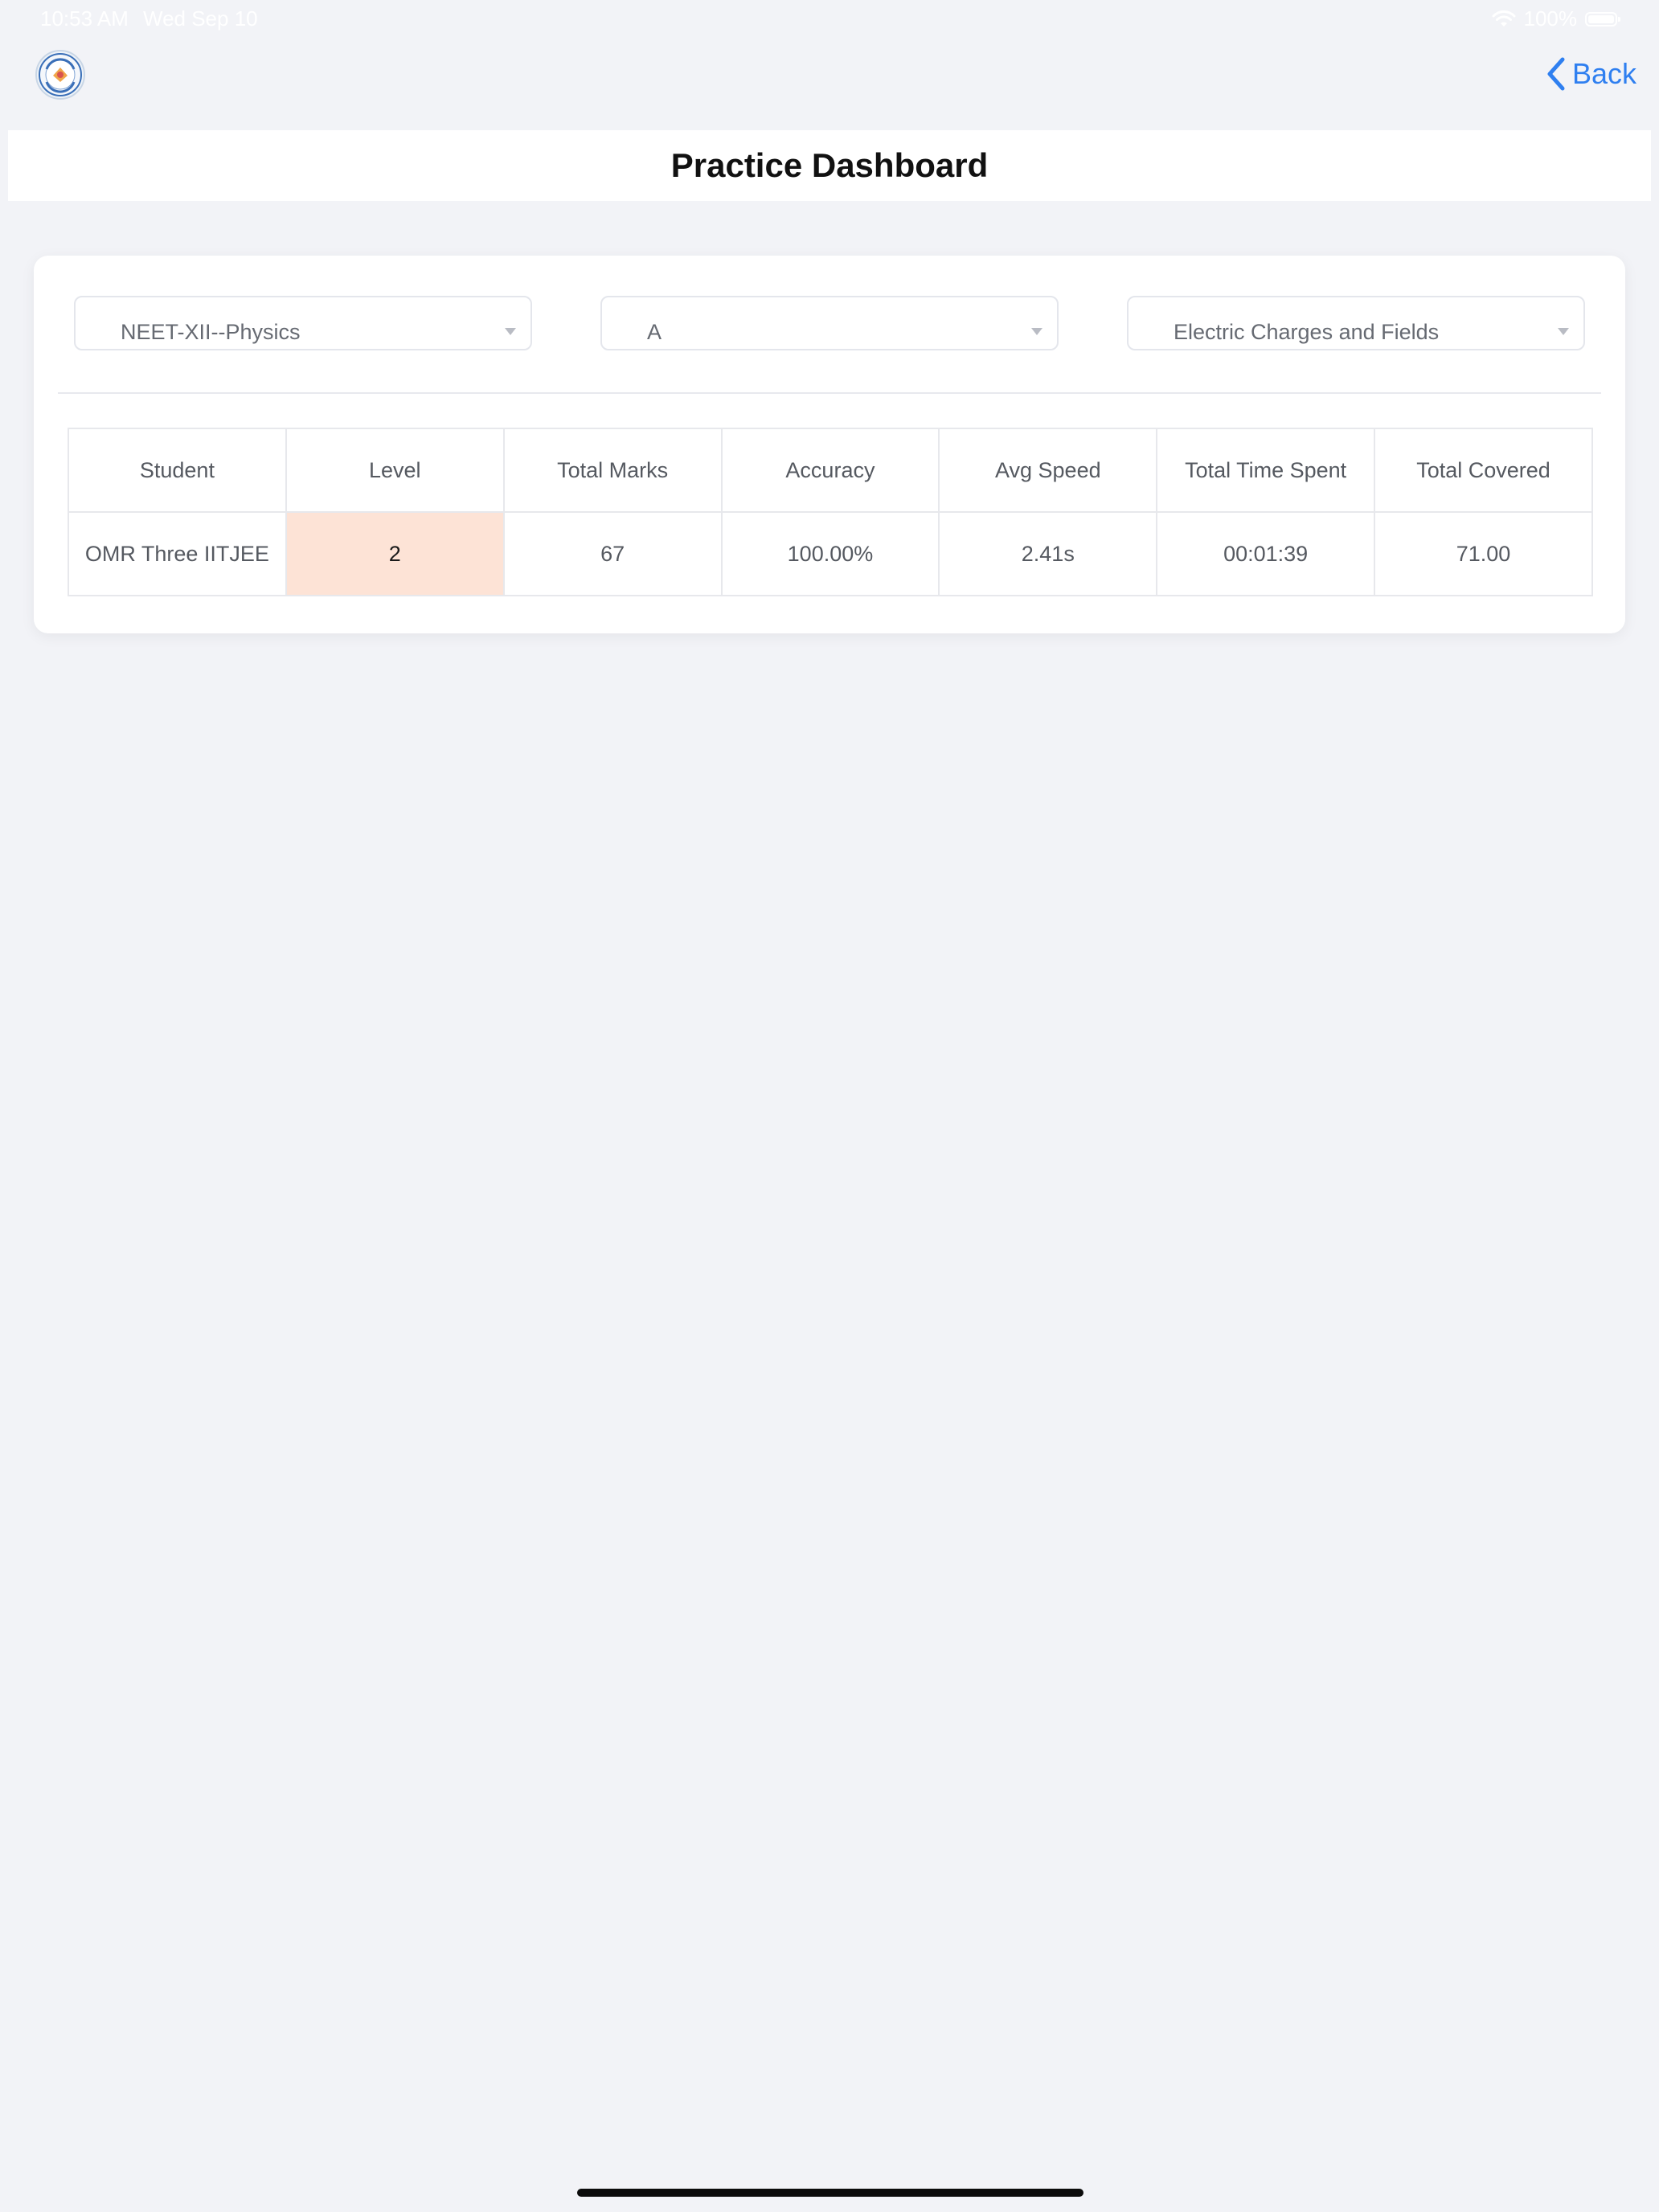 This screenshot has width=1659, height=2212. I want to click on wifi-icon, so click(1504, 19).